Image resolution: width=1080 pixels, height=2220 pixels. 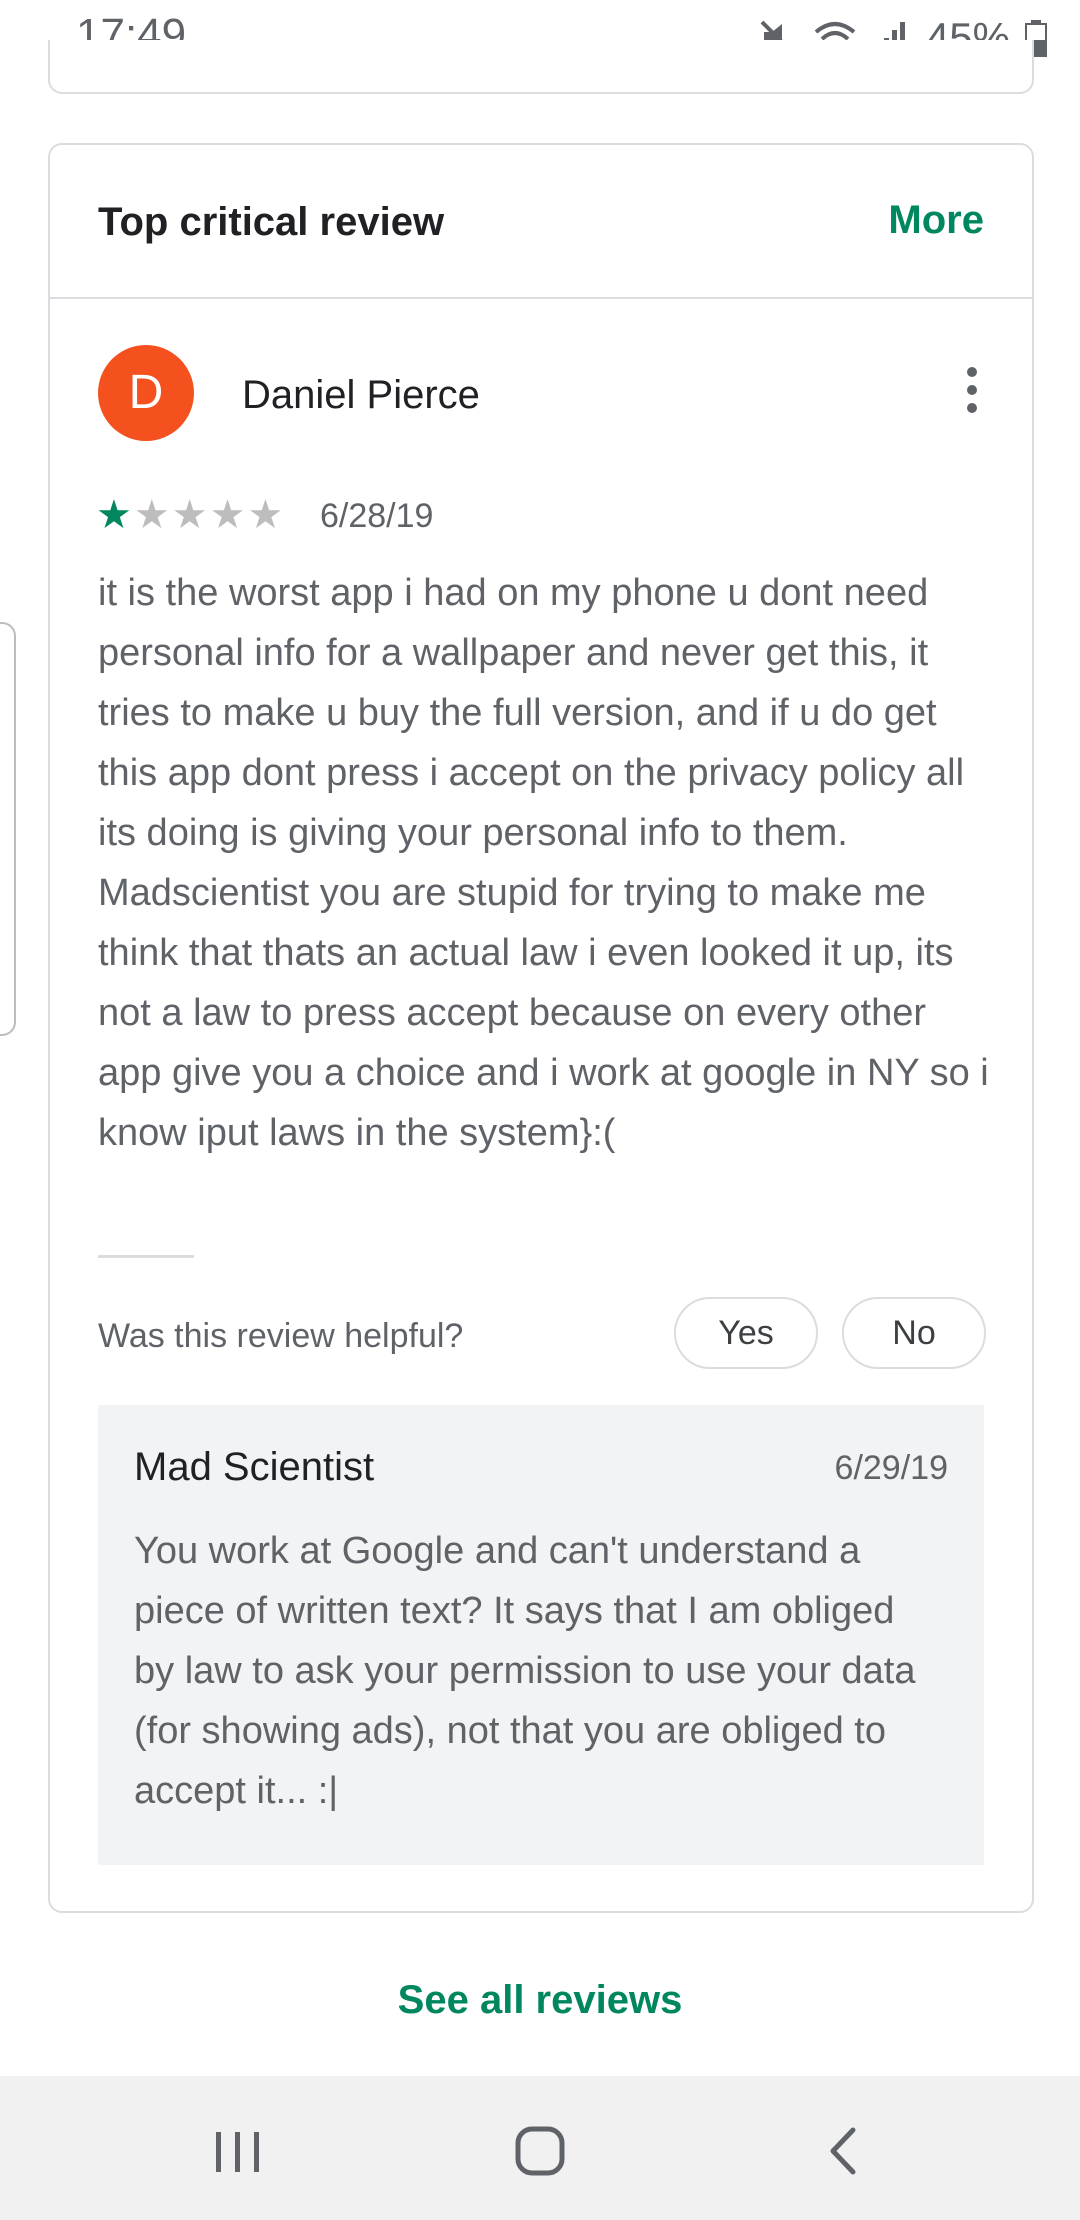 I want to click on previous-card-edge, so click(x=541, y=67).